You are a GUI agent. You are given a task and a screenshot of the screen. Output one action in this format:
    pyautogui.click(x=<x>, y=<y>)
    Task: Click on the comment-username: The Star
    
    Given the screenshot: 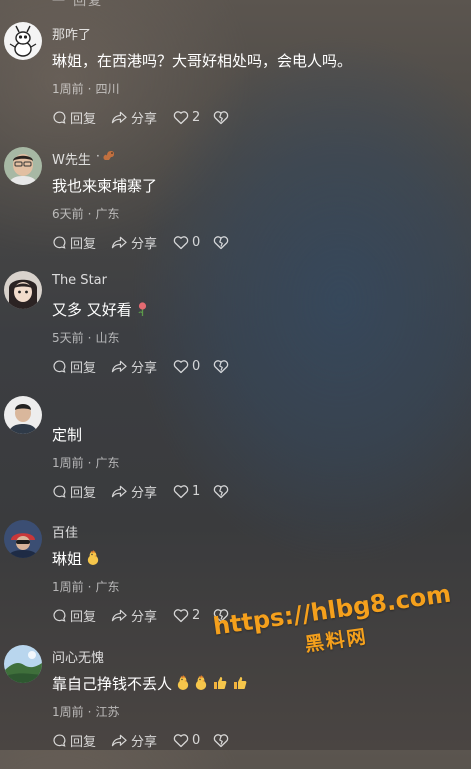 What is the action you would take?
    pyautogui.click(x=79, y=280)
    